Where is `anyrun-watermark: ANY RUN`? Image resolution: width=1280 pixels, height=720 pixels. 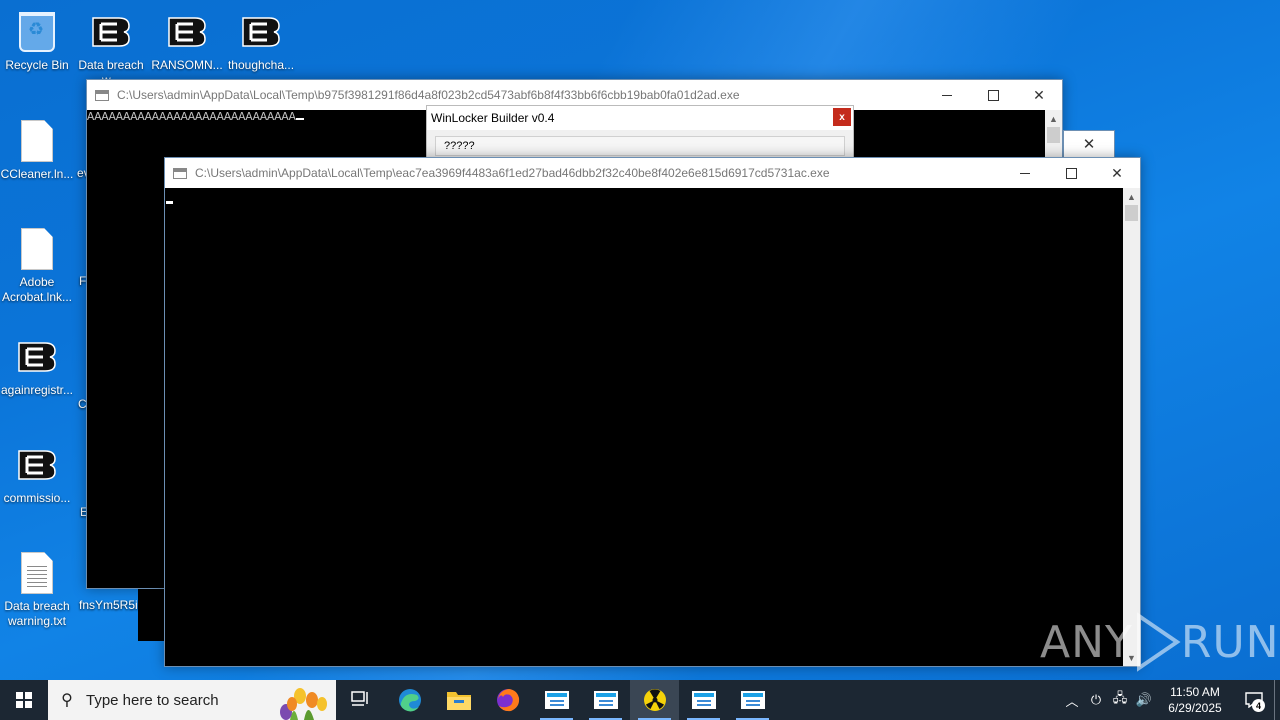
anyrun-watermark: ANY RUN is located at coordinates (1160, 642).